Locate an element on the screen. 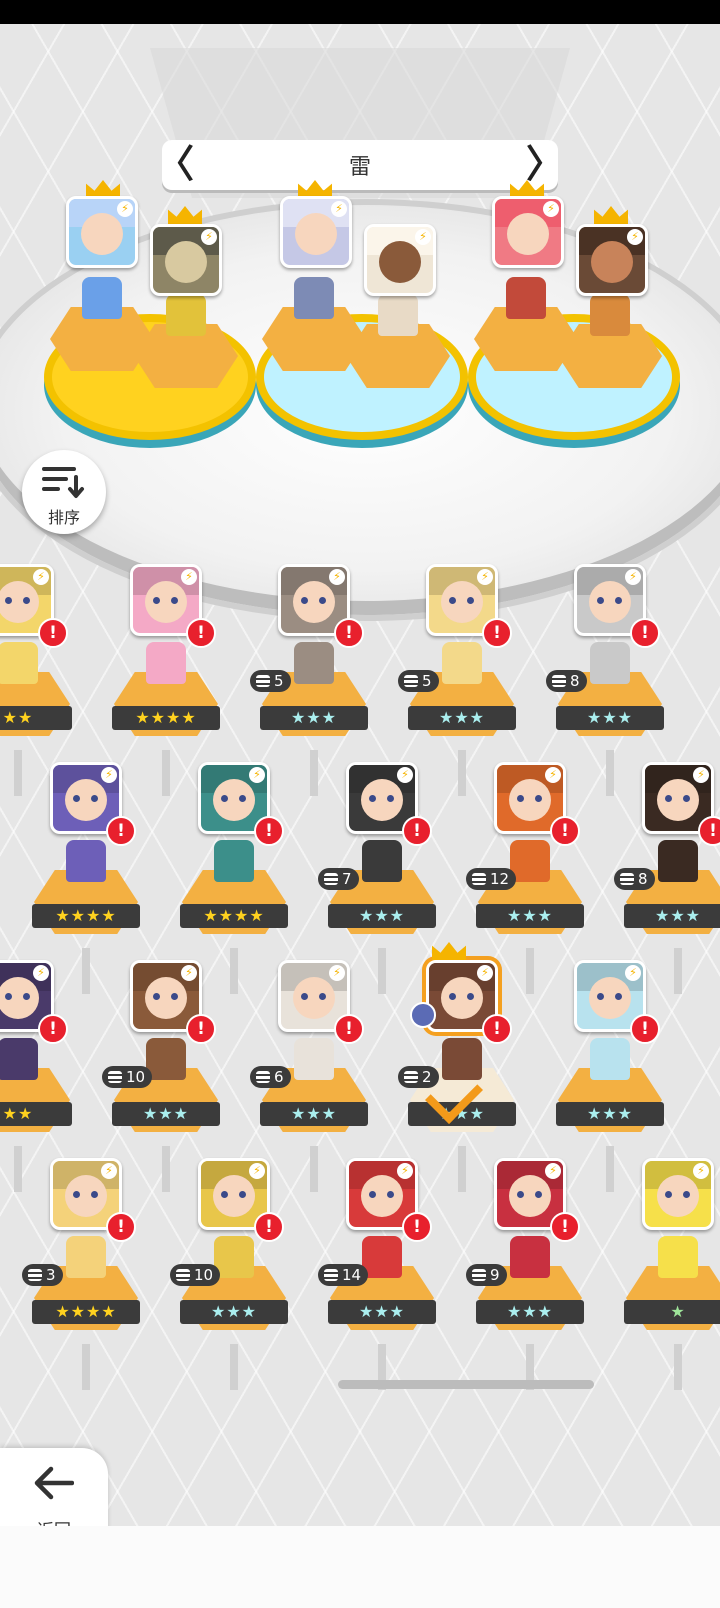 The height and width of the screenshot is (1608, 720). region-next-arrow: 〉 is located at coordinates (545, 164).